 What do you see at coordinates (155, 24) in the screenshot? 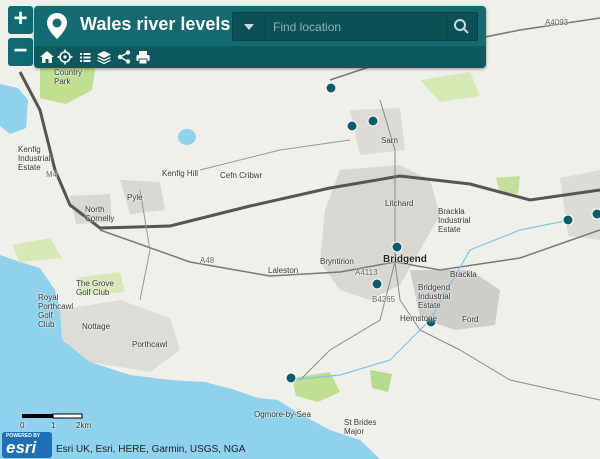
I see `app-title: Wales river levels` at bounding box center [155, 24].